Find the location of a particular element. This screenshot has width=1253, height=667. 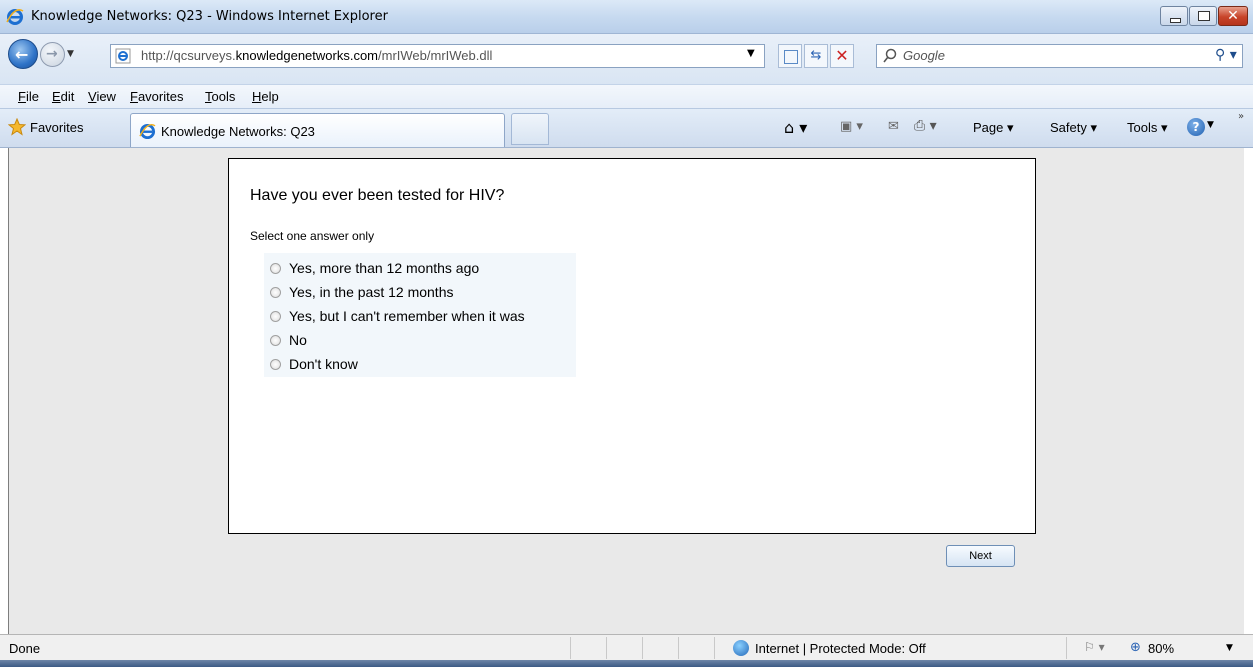

answer-label: No is located at coordinates (298, 340).